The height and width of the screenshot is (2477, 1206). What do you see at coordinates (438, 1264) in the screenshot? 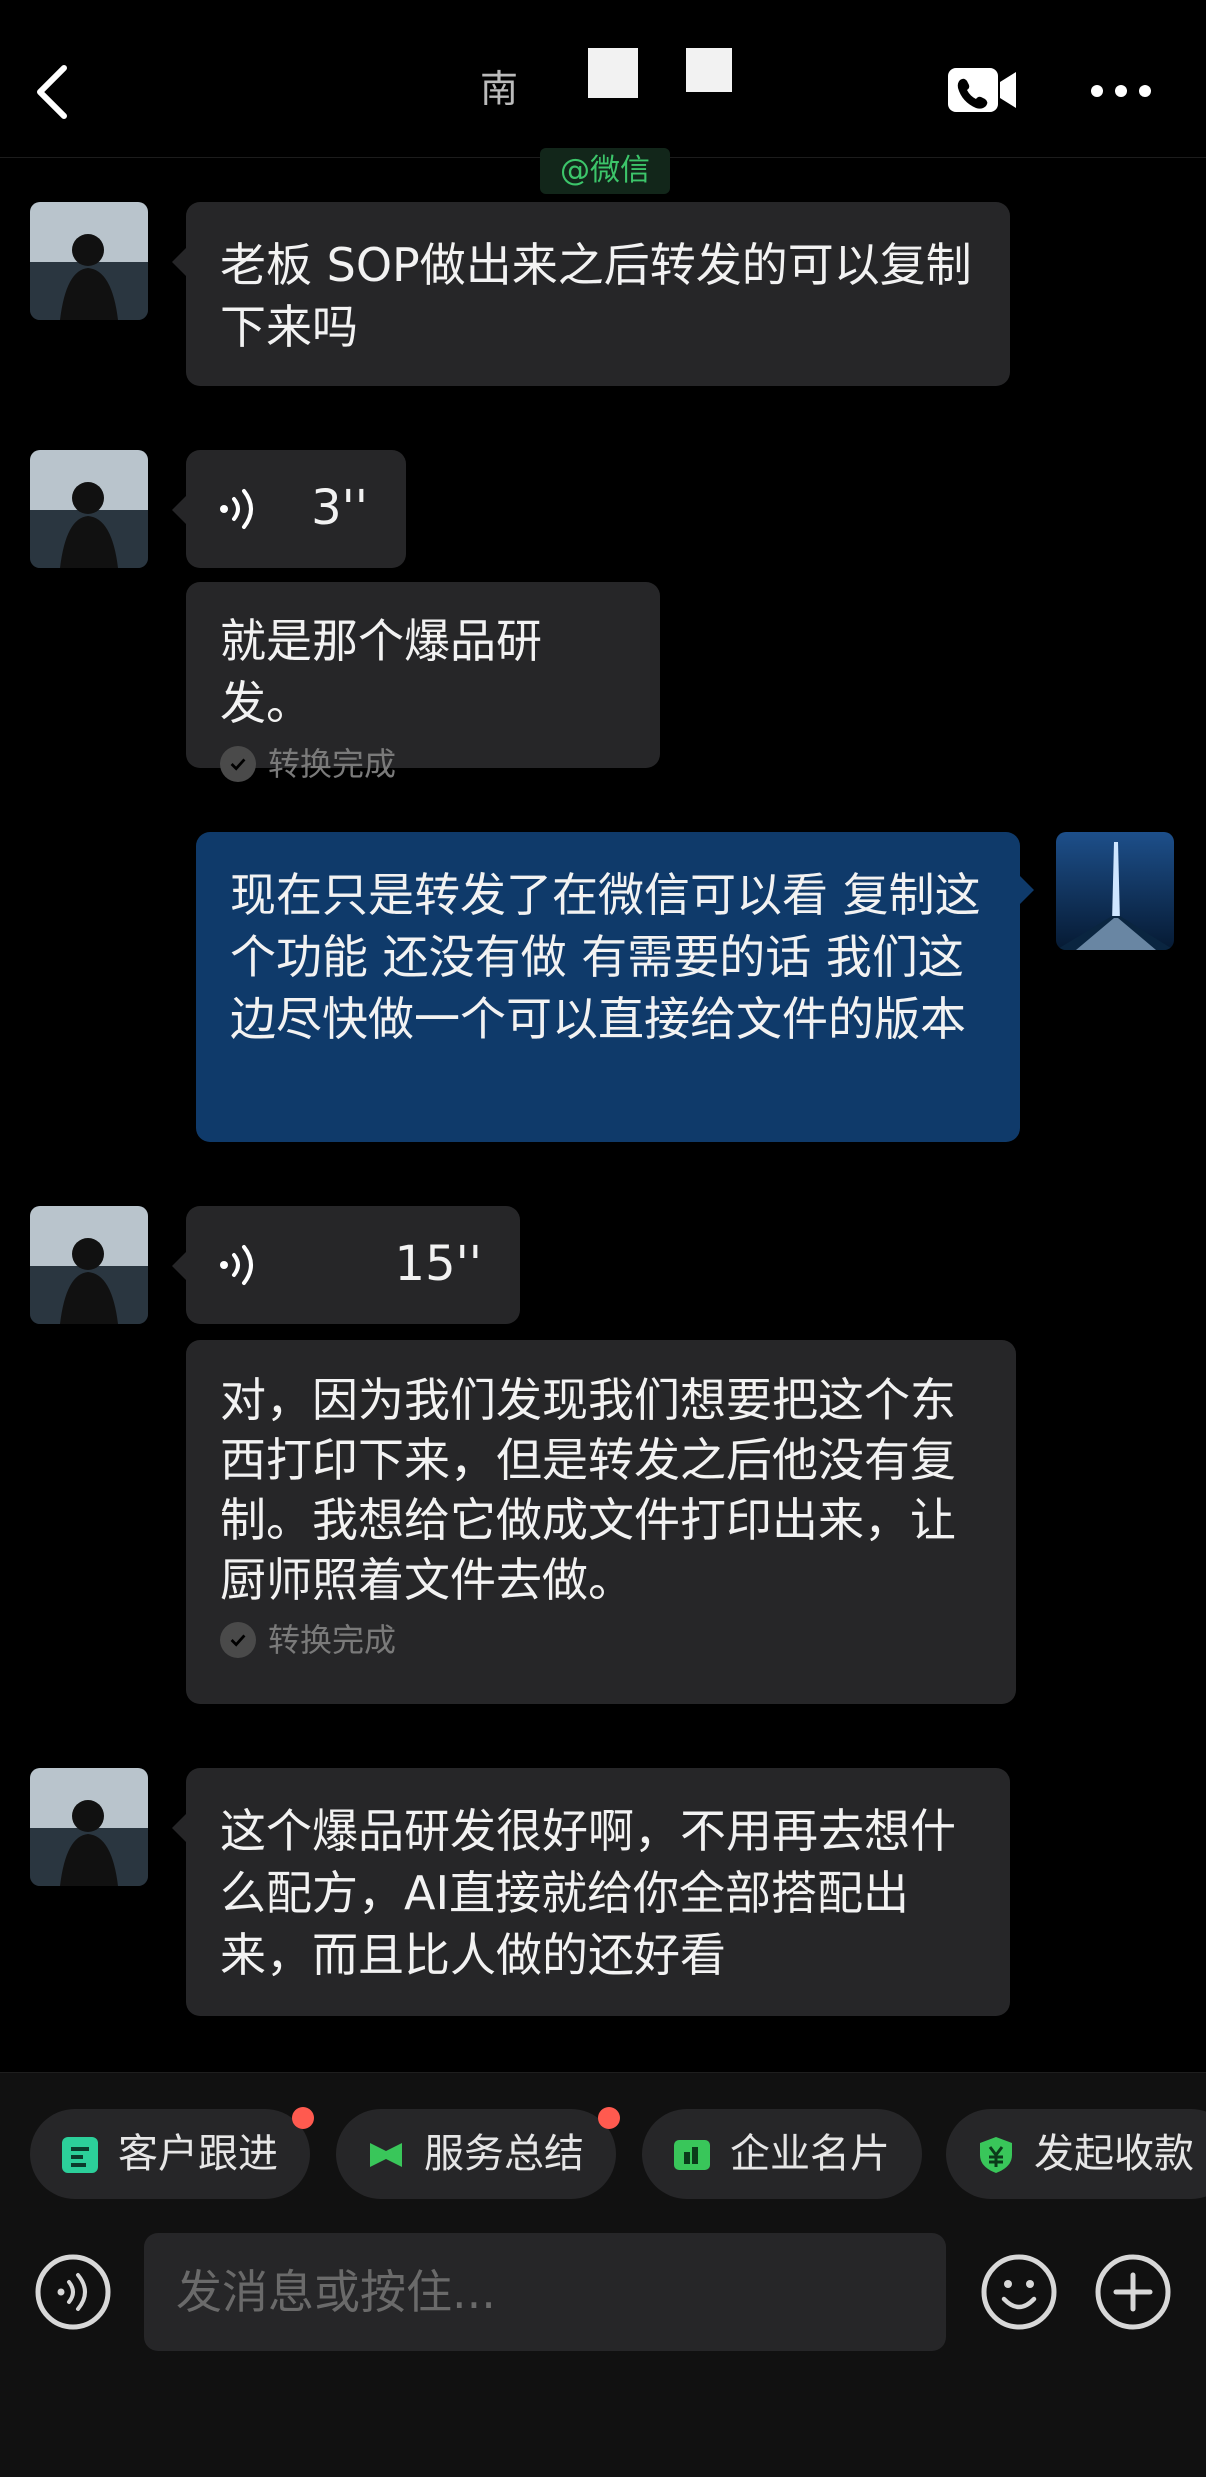
I see `voice-duration: 15''` at bounding box center [438, 1264].